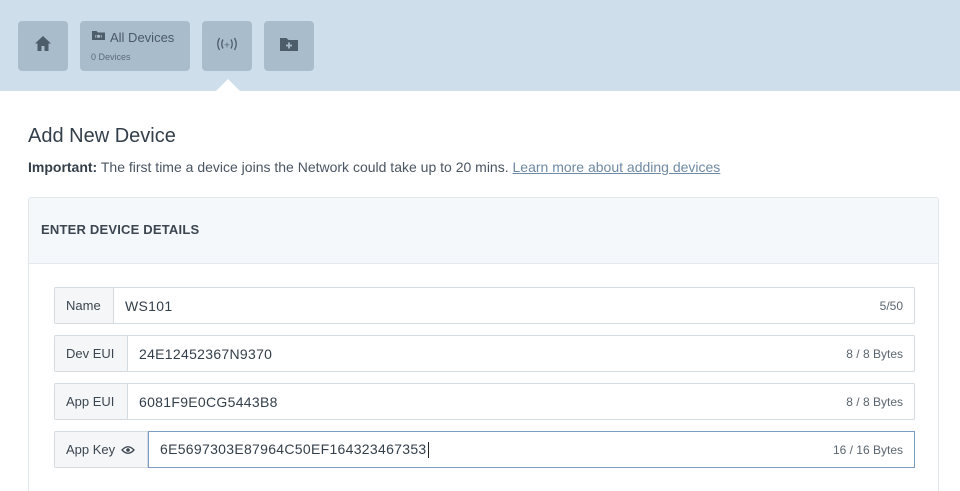 The width and height of the screenshot is (960, 491). Describe the element at coordinates (874, 353) in the screenshot. I see `dev-eui-counter: 8 / 8 Bytes` at that location.